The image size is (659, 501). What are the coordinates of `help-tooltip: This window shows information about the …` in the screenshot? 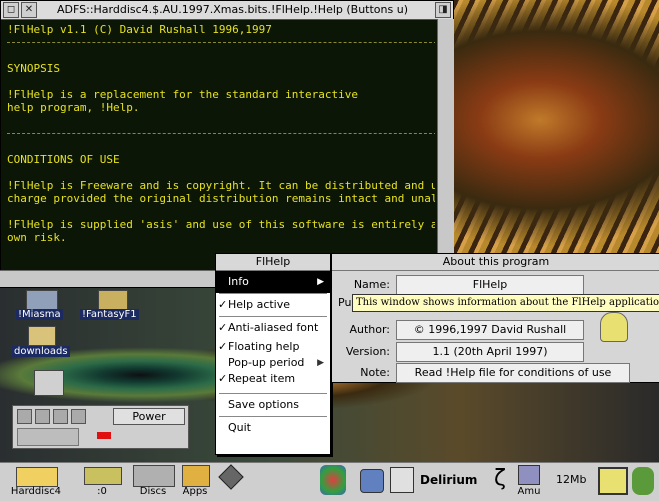 It's located at (505, 303).